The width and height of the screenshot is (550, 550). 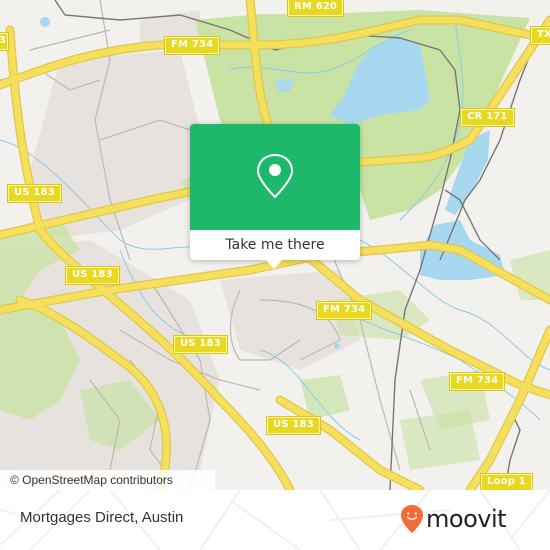 What do you see at coordinates (274, 264) in the screenshot?
I see `popup-pointer` at bounding box center [274, 264].